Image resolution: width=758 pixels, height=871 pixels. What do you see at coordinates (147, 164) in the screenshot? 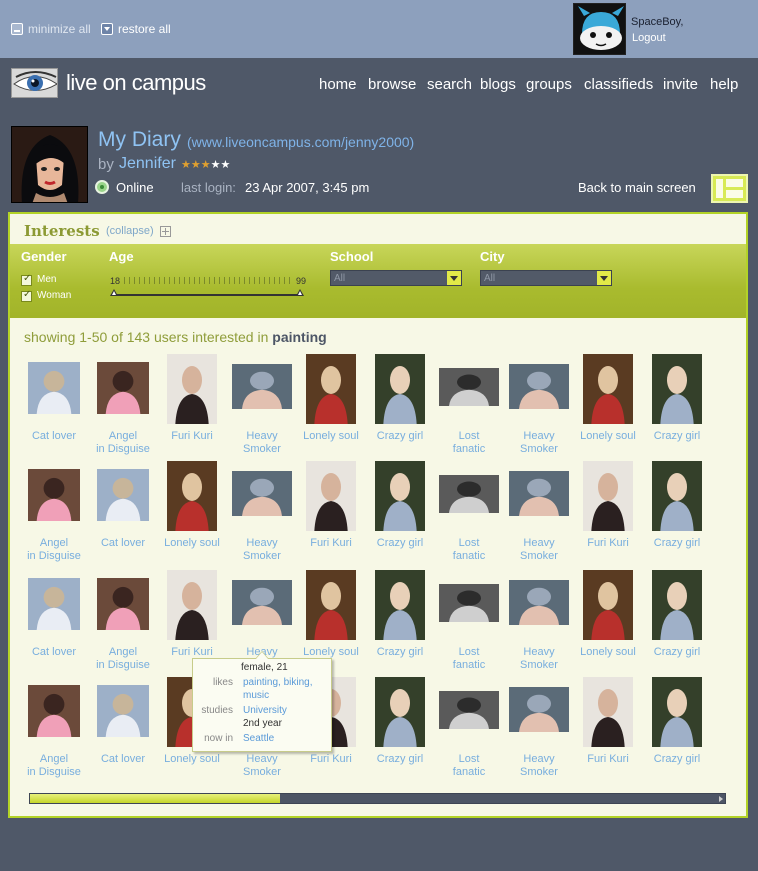
I see `profile-name-link: Jennifer` at bounding box center [147, 164].